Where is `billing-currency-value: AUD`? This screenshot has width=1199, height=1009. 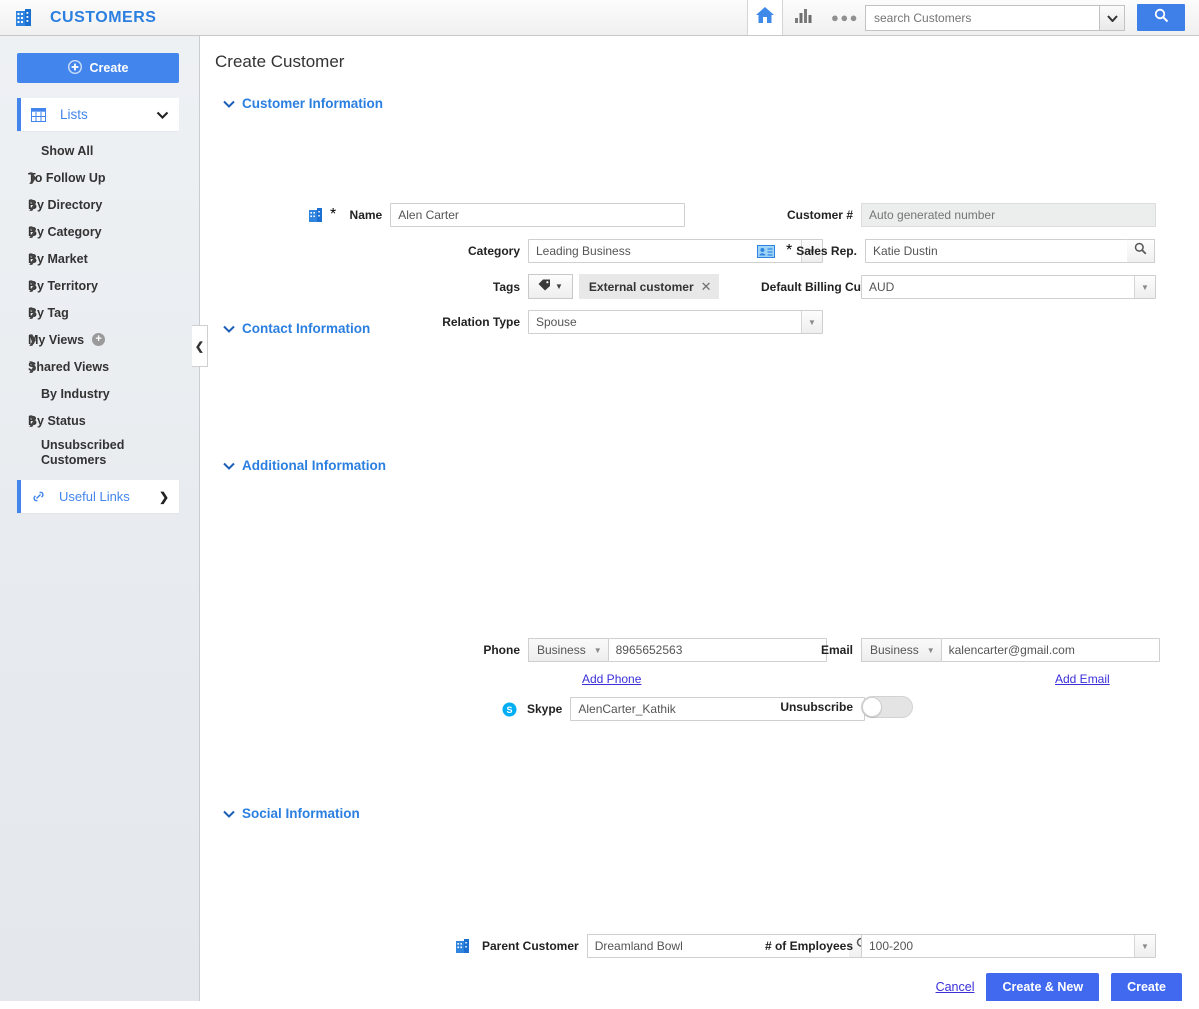 billing-currency-value: AUD is located at coordinates (882, 287).